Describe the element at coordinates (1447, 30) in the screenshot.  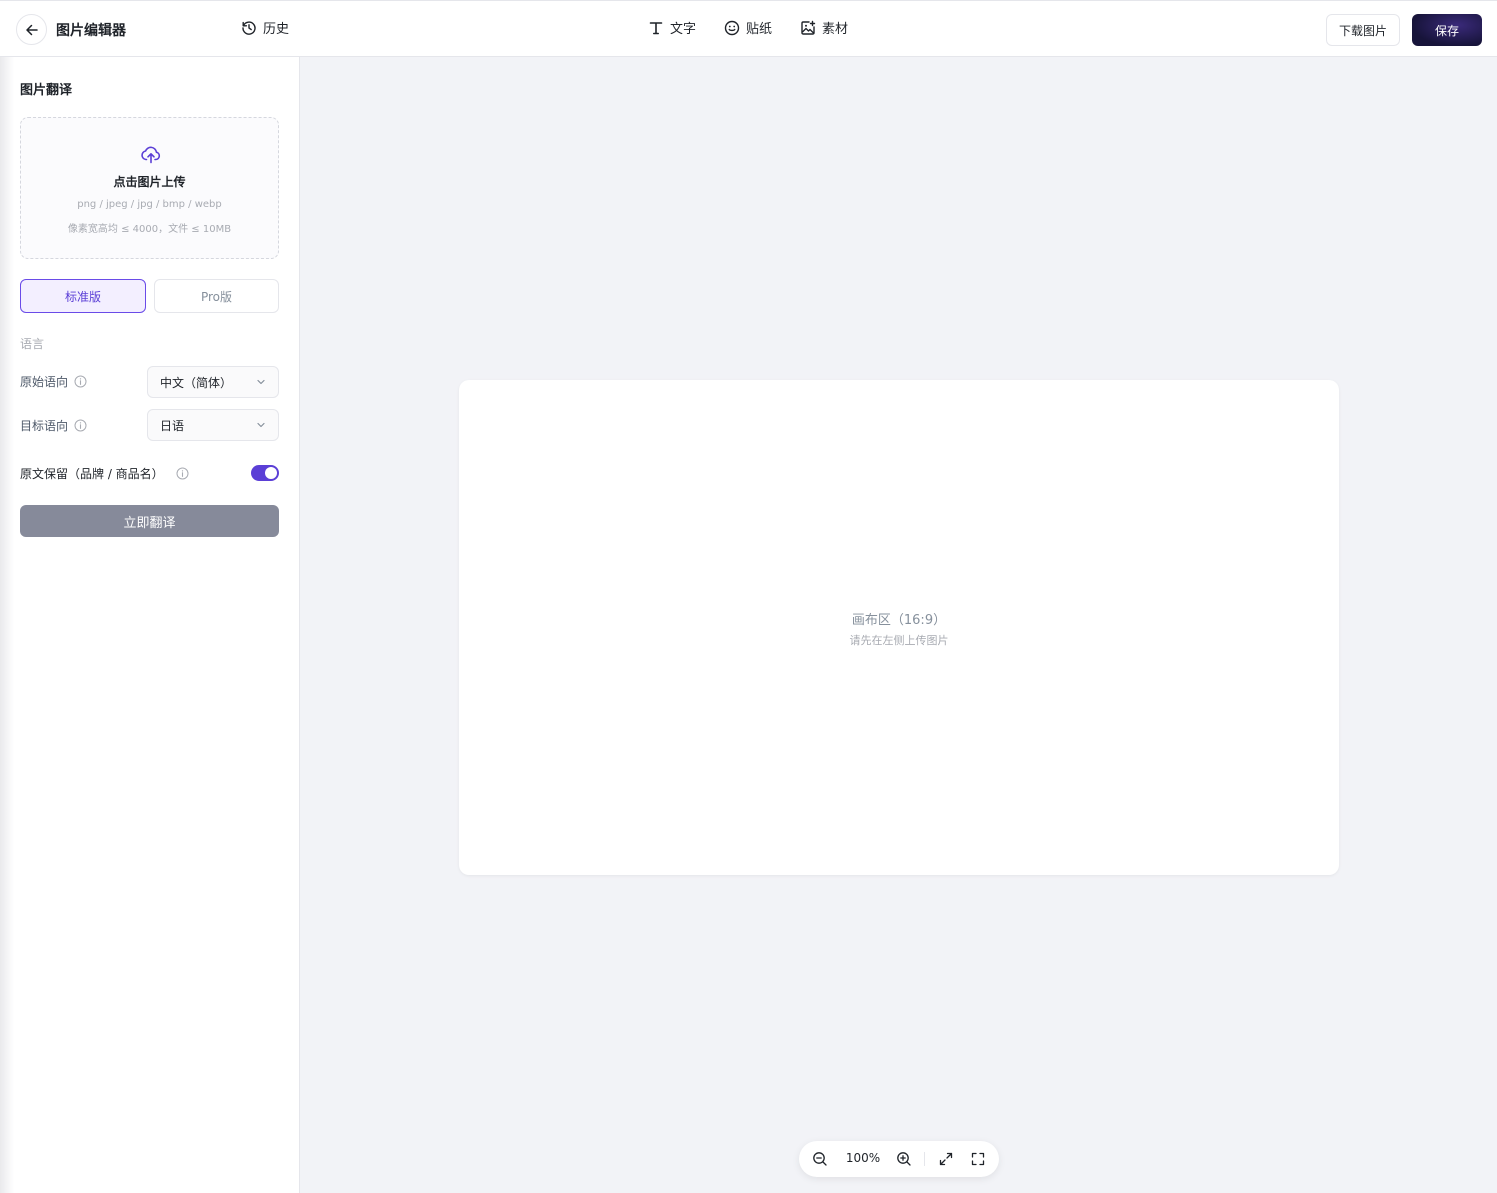
I see `save-button: 保存` at that location.